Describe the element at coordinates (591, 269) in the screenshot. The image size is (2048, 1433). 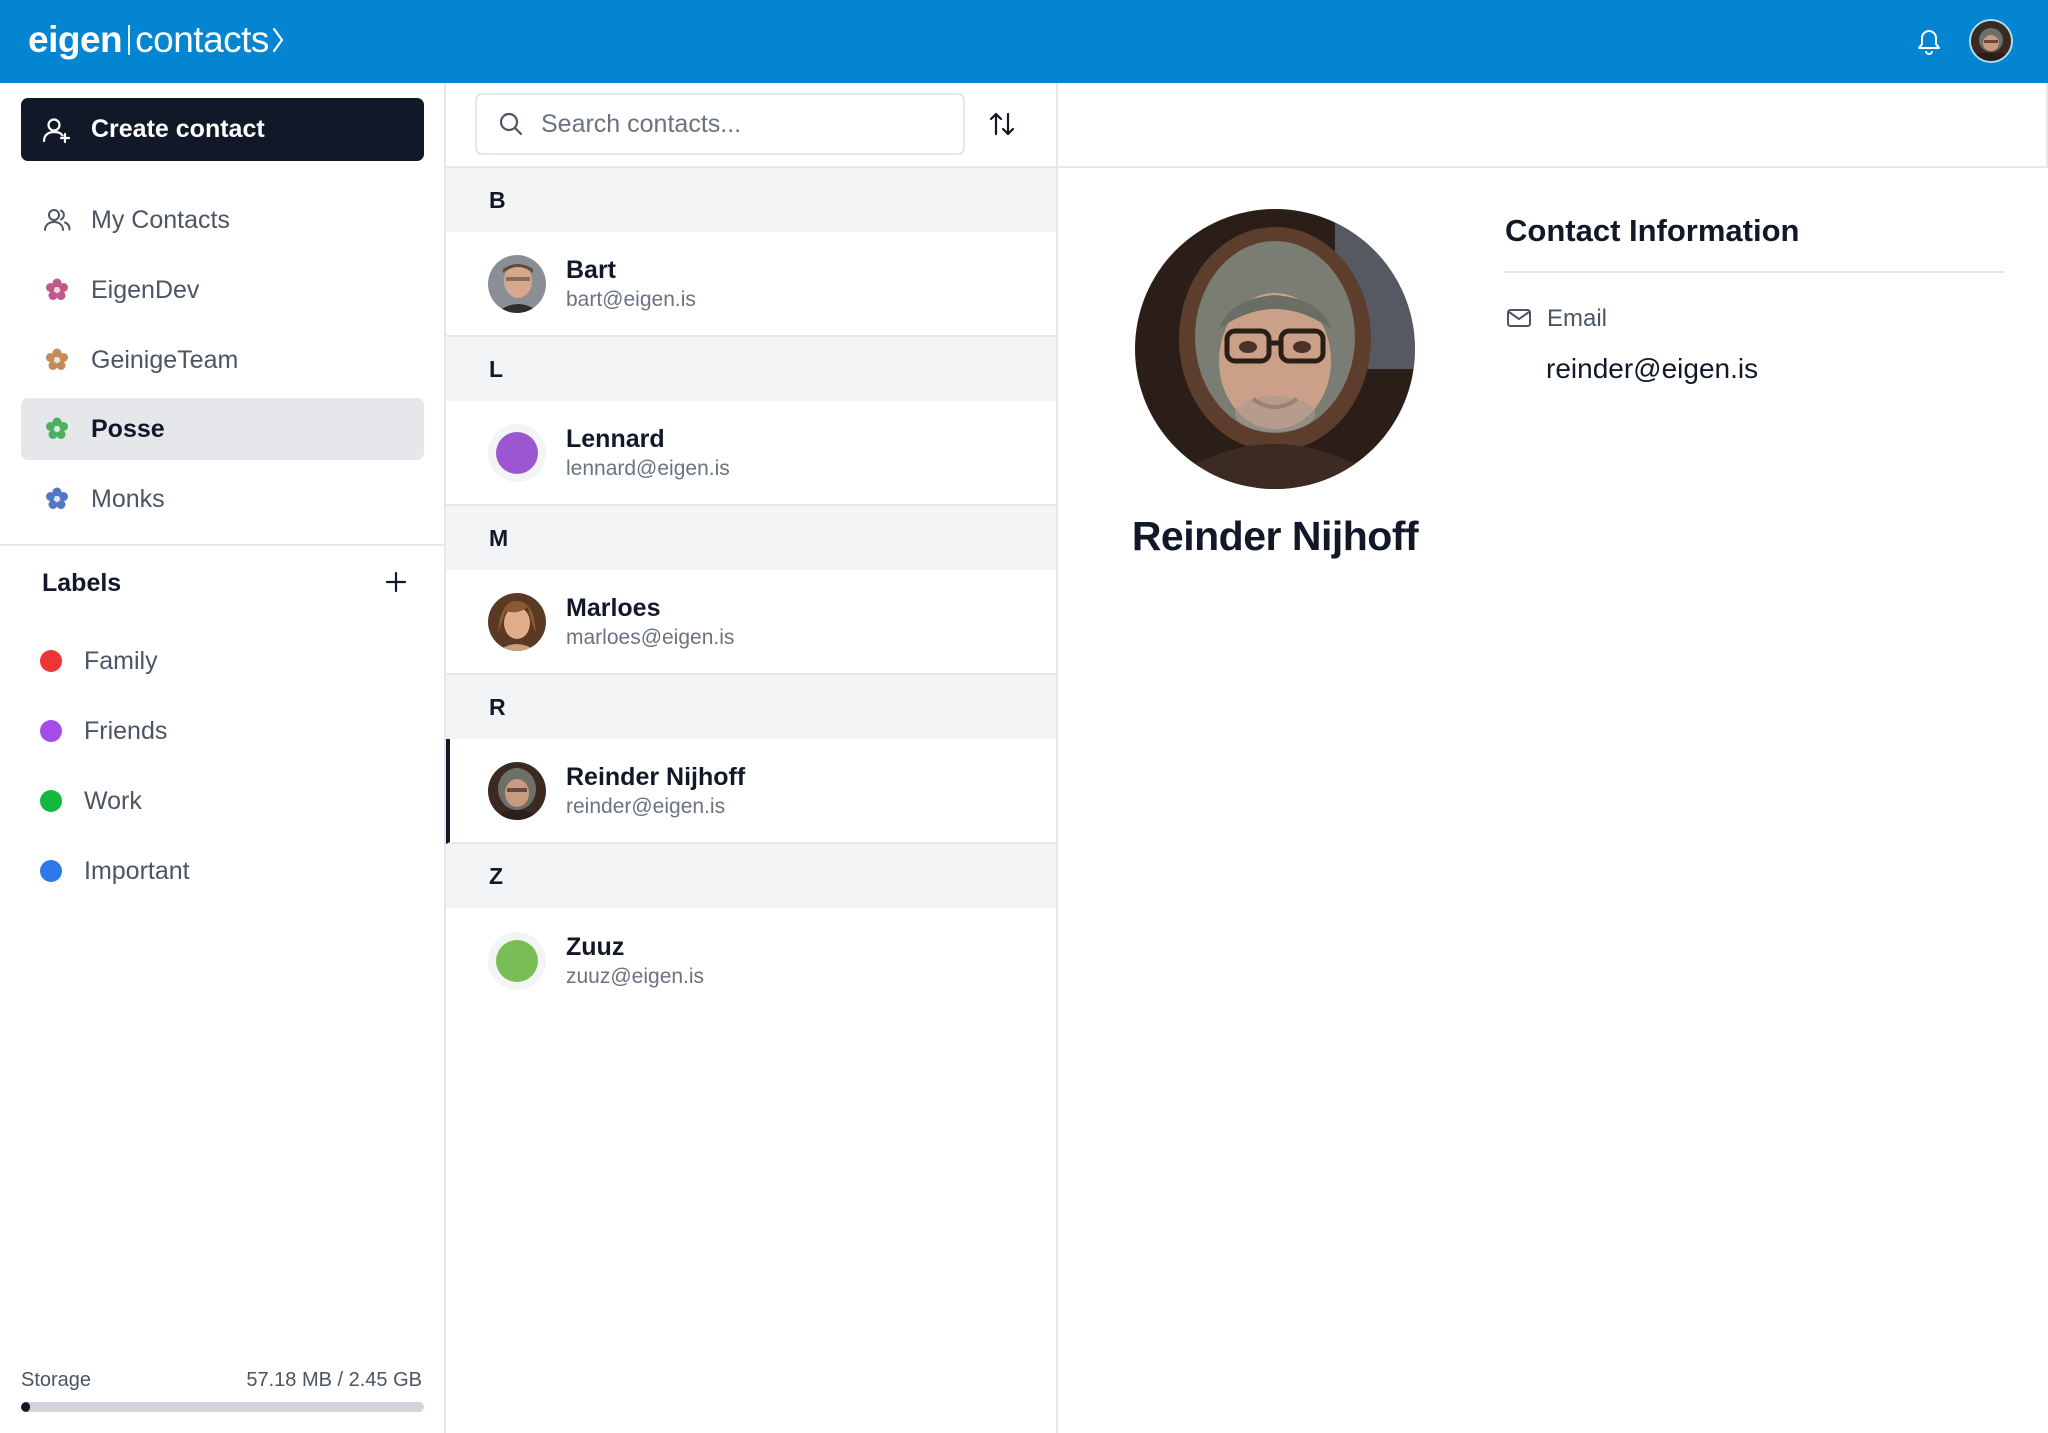
I see `contact-name: Bart` at that location.